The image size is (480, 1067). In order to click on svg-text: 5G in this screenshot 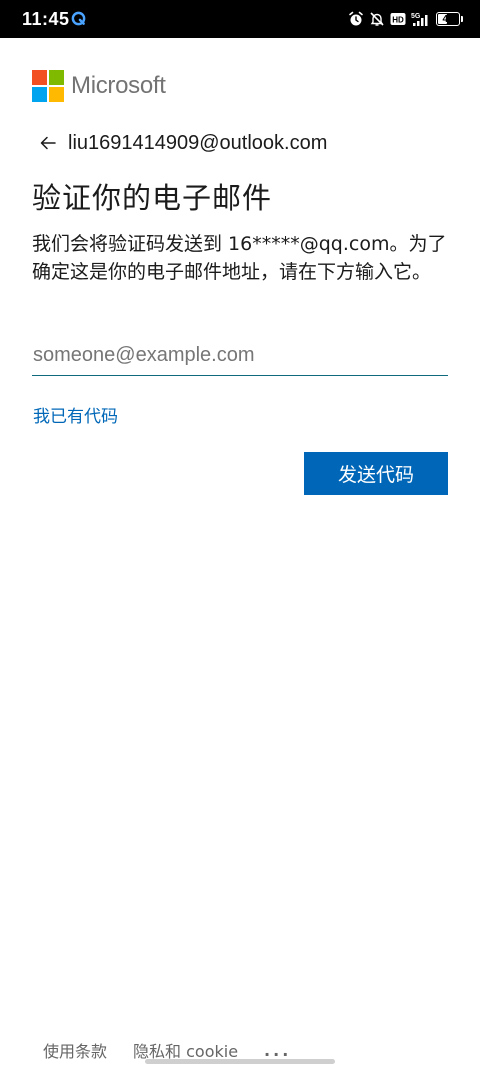, I will do `click(416, 16)`.